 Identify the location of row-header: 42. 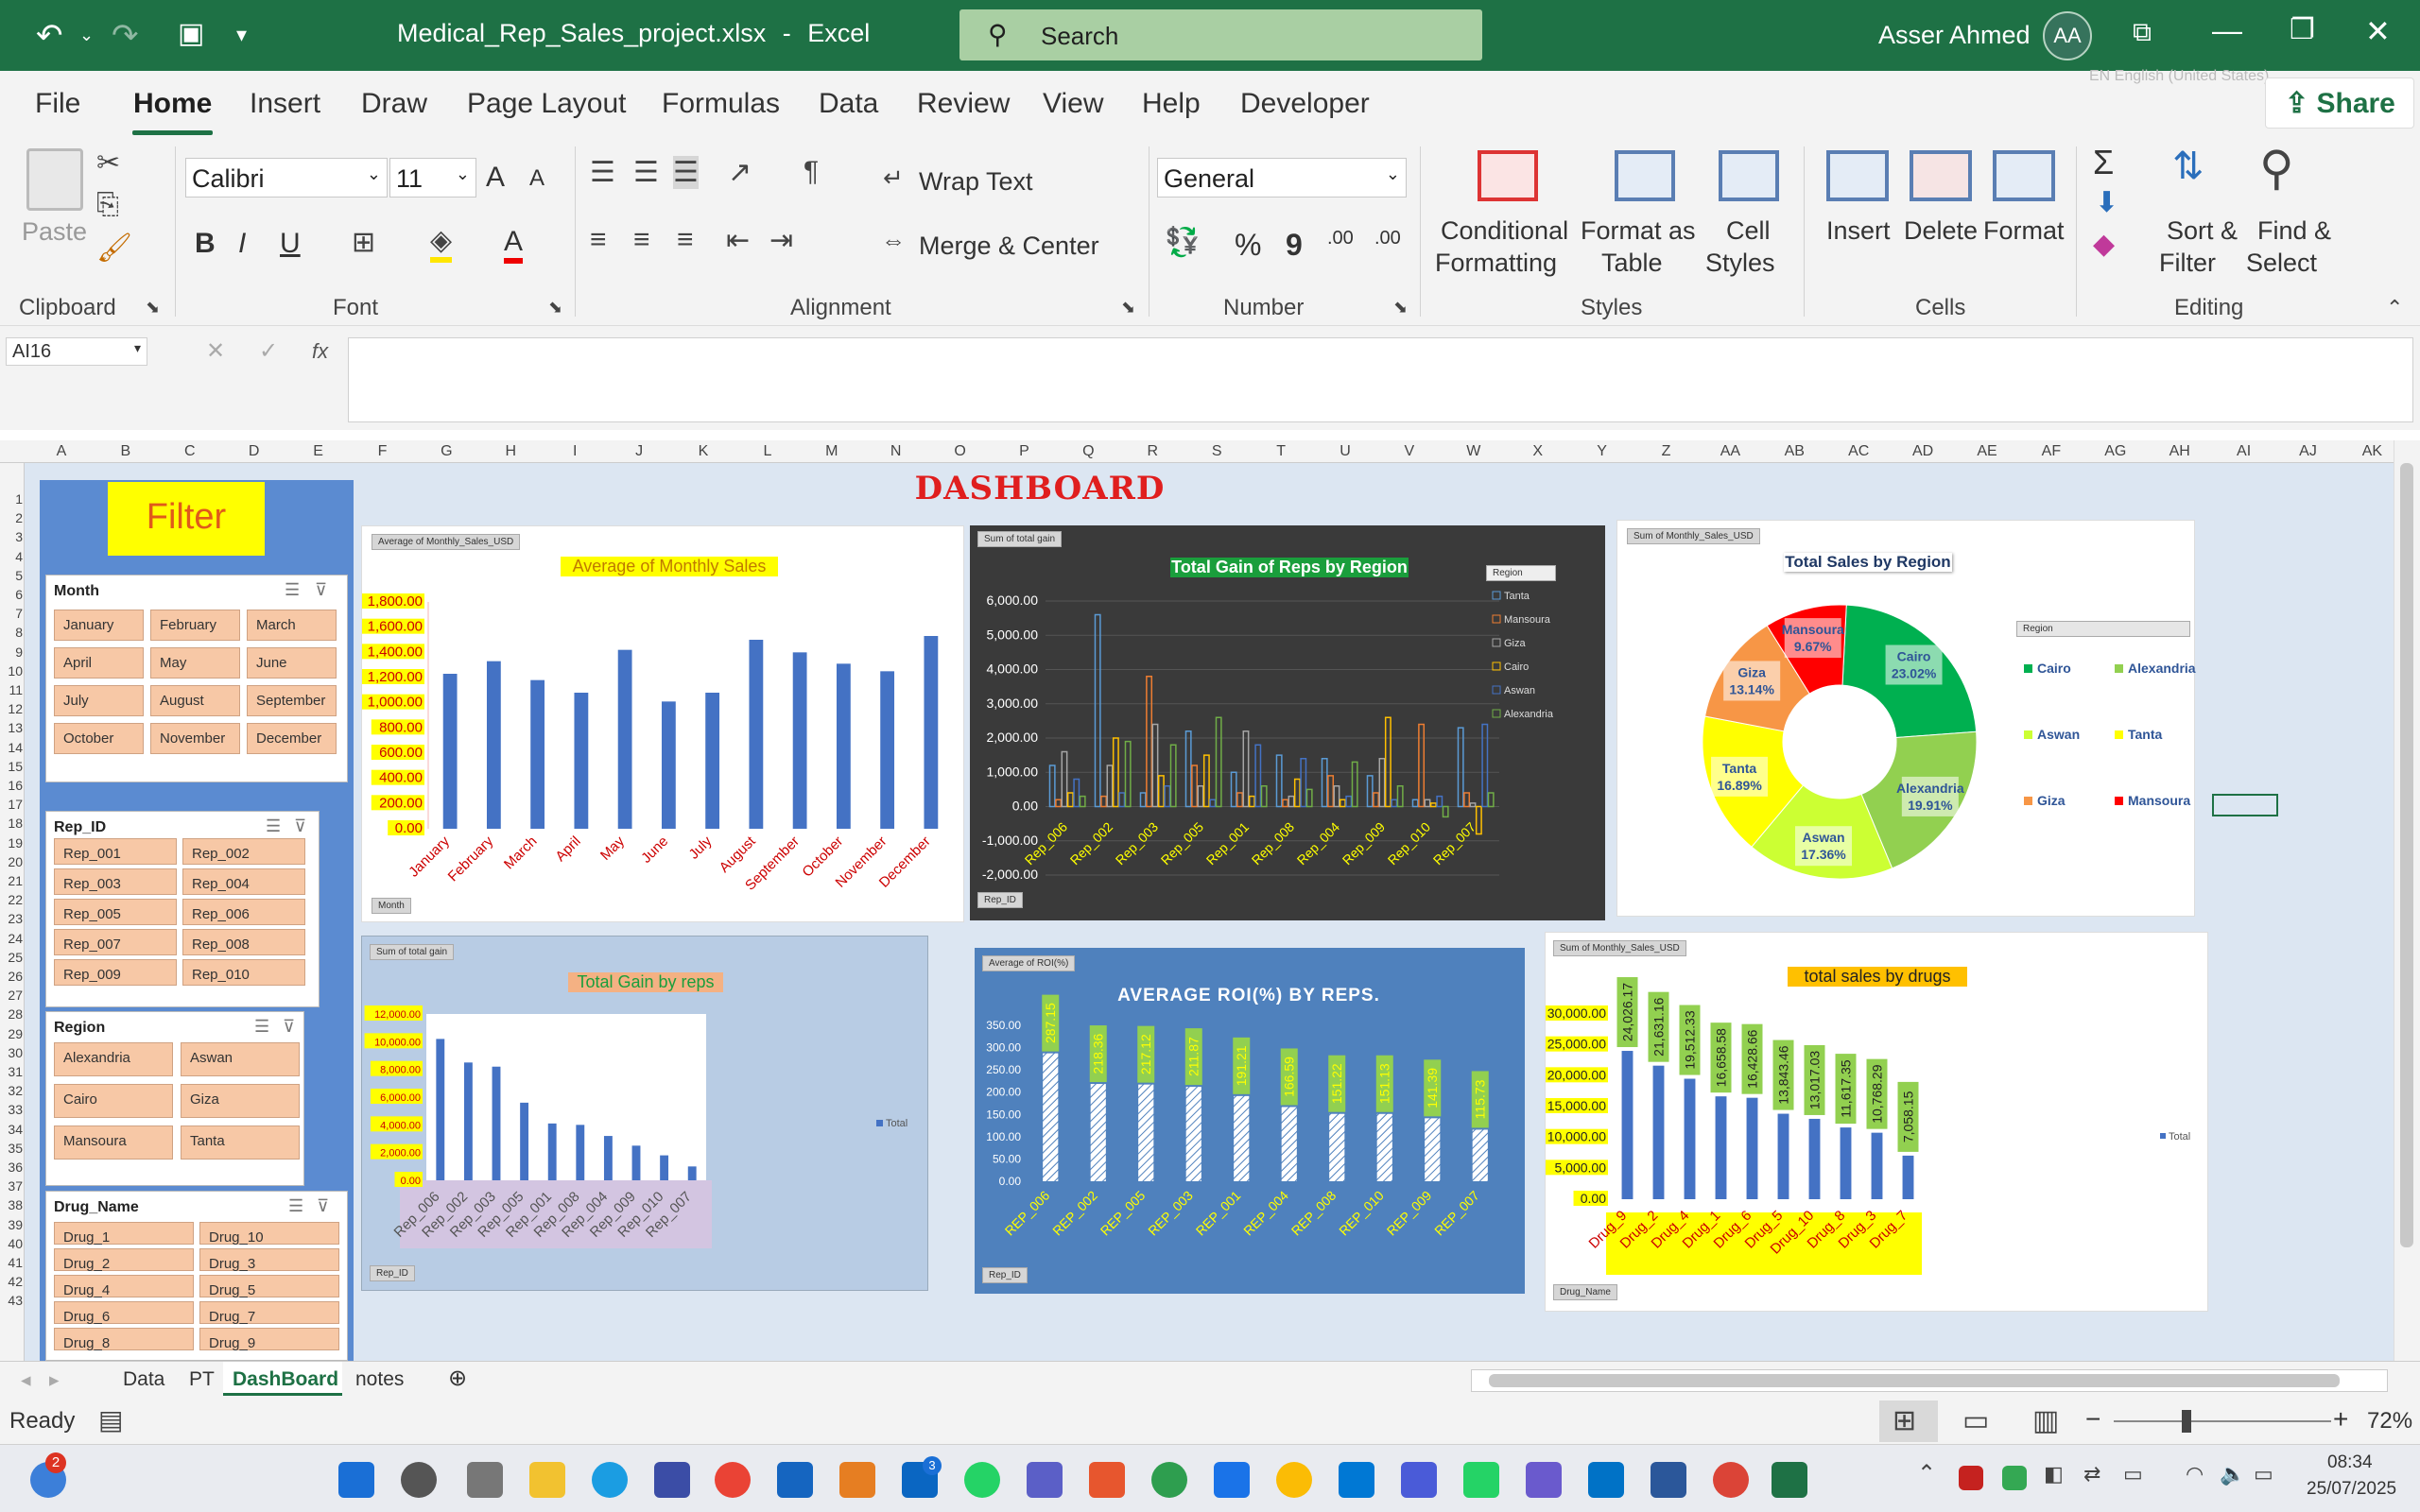
(11, 1281).